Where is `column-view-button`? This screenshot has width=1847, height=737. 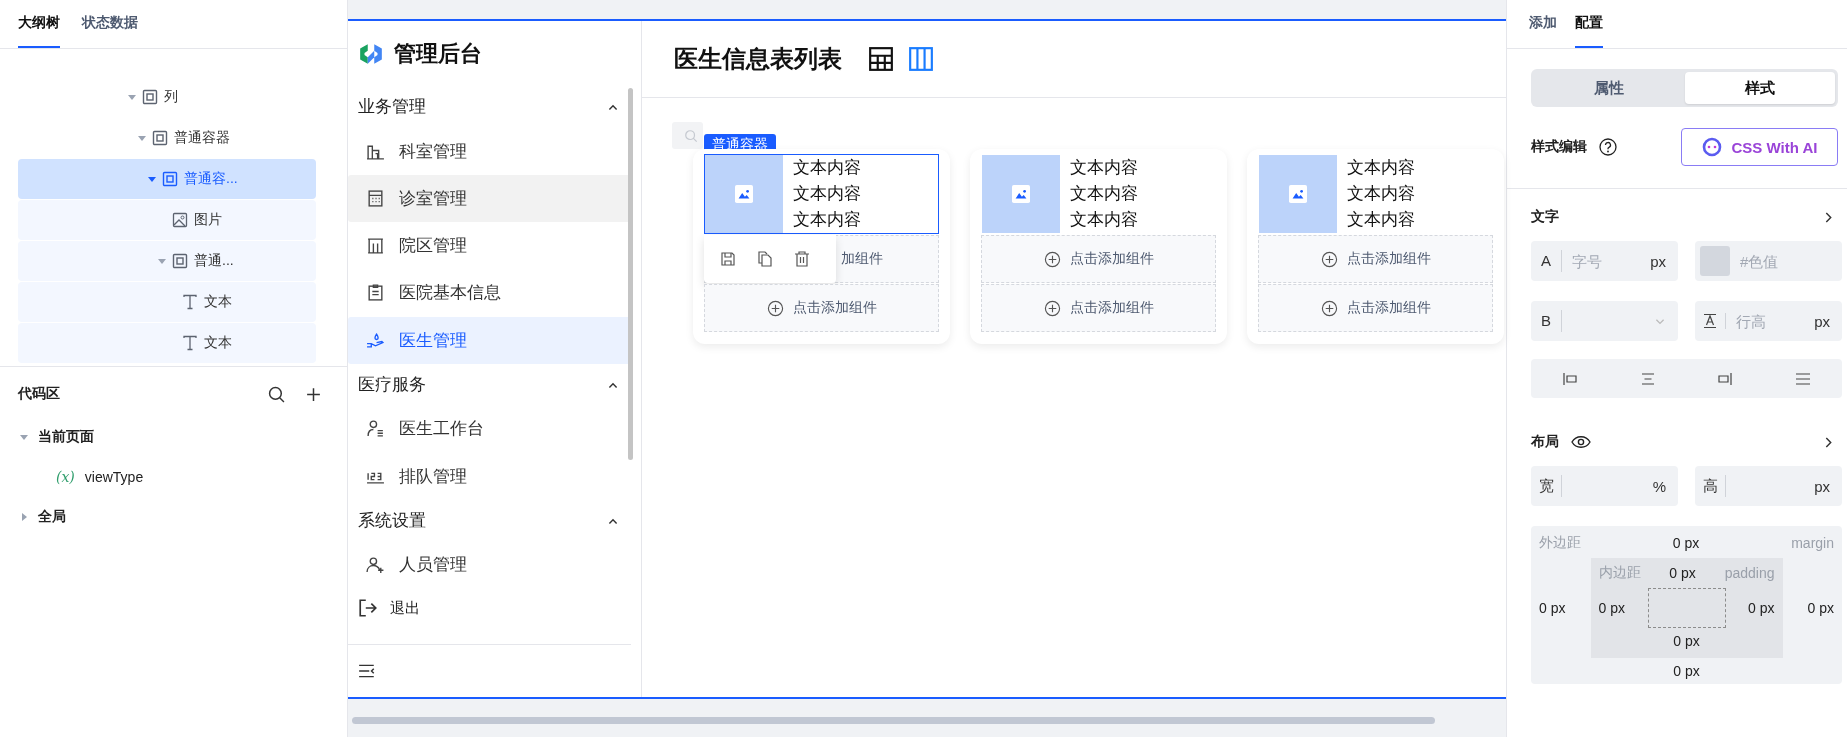 column-view-button is located at coordinates (921, 59).